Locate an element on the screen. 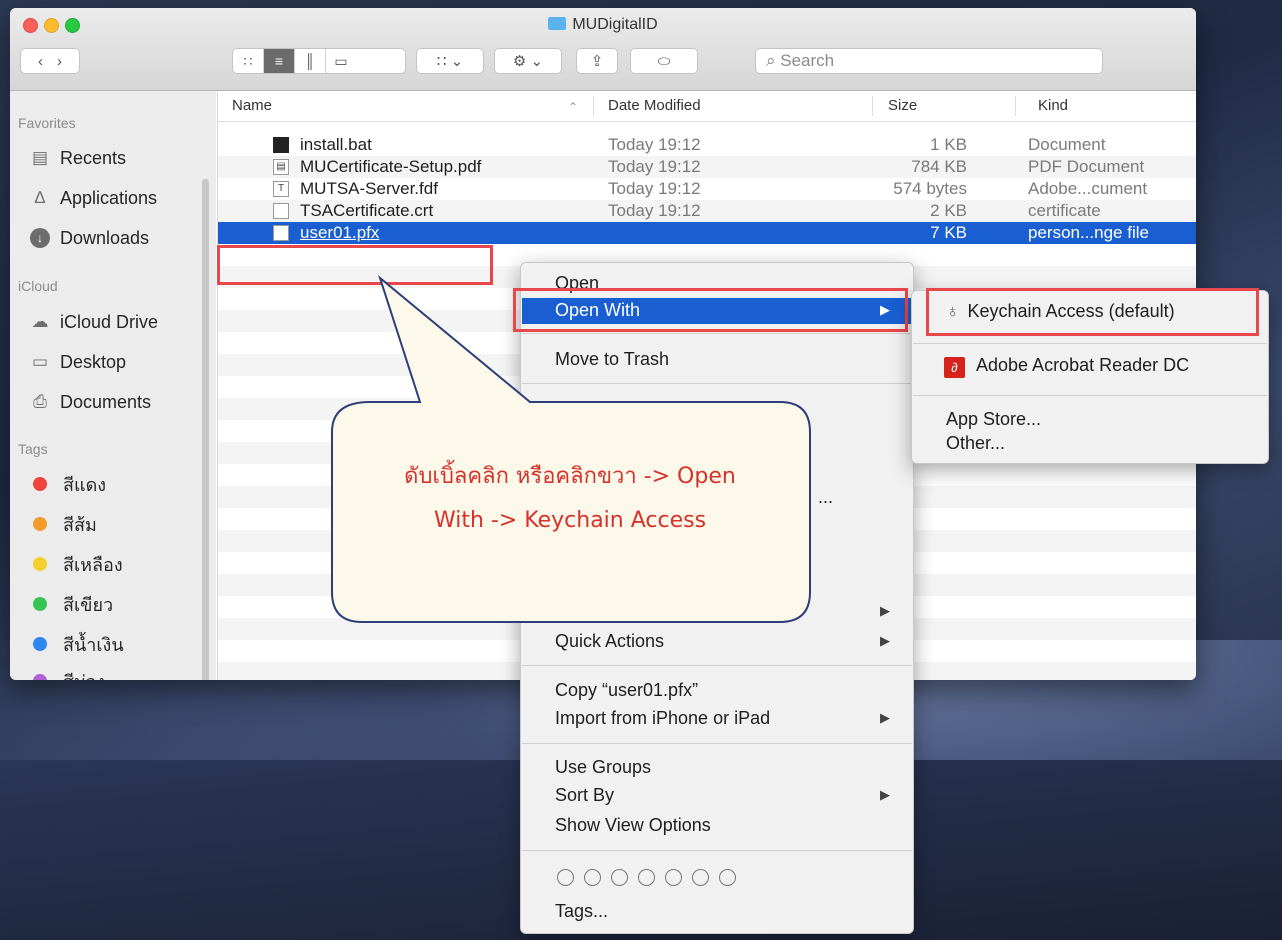 This screenshot has height=940, width=1282. sidebar-tag-green: สีเขียว is located at coordinates (71, 604).